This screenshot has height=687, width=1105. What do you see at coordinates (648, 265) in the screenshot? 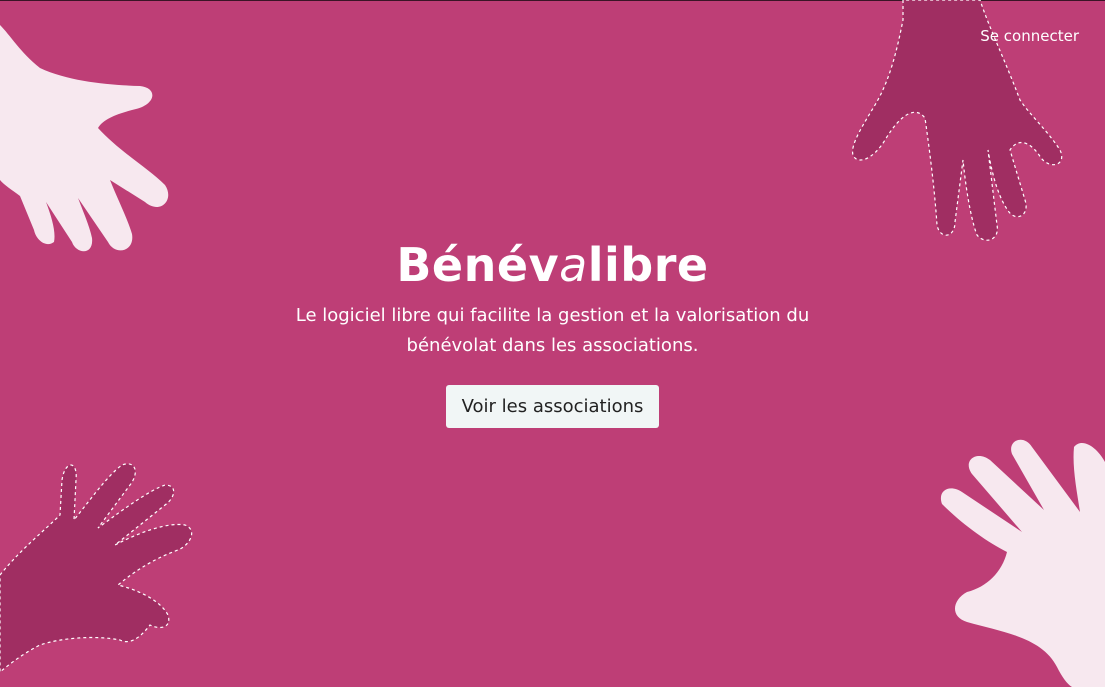
I see `brand-title-part2: libre` at bounding box center [648, 265].